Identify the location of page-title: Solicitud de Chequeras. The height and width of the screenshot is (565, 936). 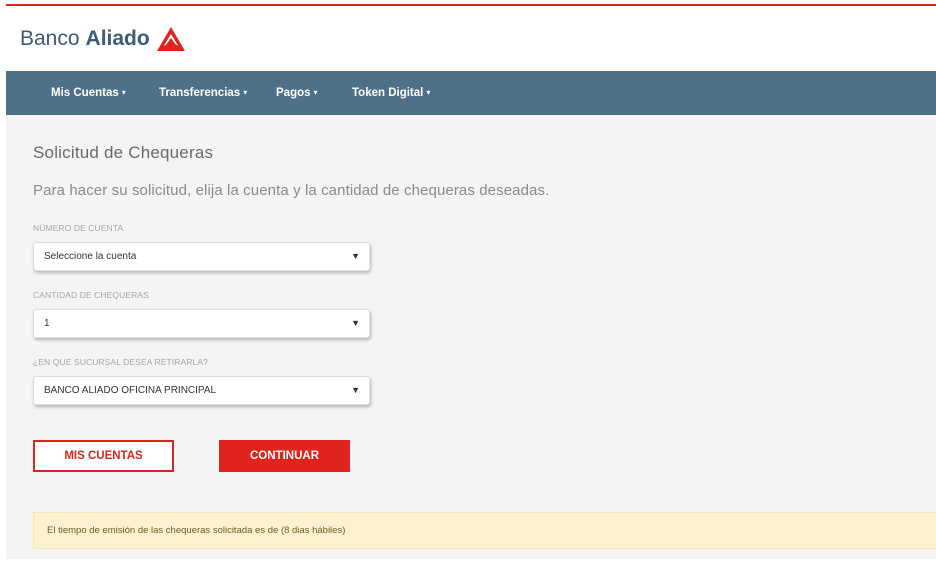
(123, 152).